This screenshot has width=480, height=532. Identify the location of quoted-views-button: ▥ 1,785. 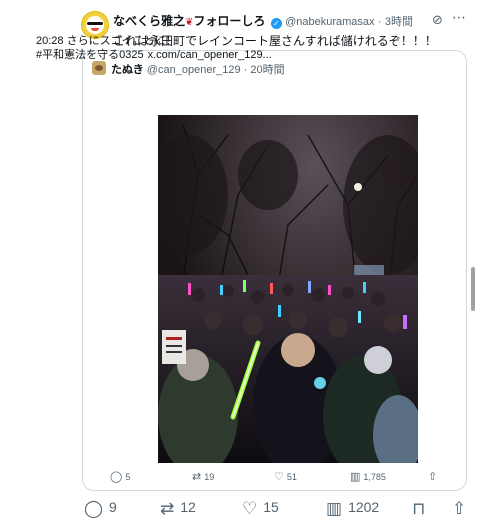
(368, 476).